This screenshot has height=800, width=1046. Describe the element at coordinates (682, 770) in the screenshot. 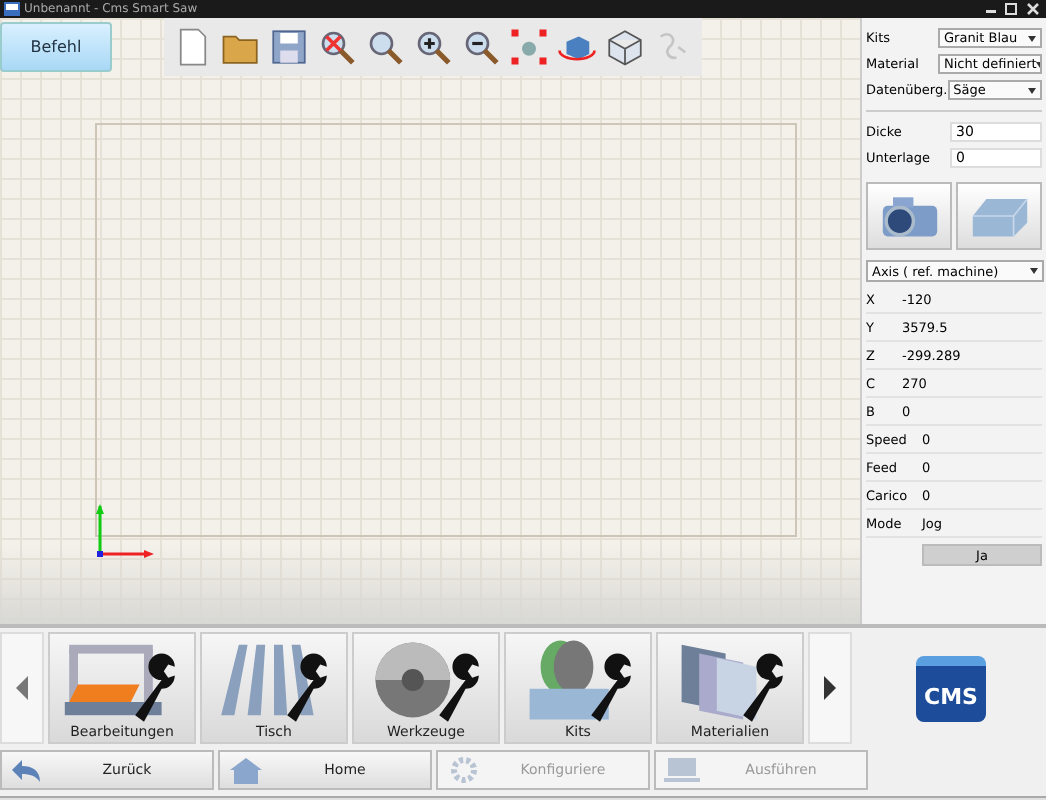

I see `laptop-icon` at that location.